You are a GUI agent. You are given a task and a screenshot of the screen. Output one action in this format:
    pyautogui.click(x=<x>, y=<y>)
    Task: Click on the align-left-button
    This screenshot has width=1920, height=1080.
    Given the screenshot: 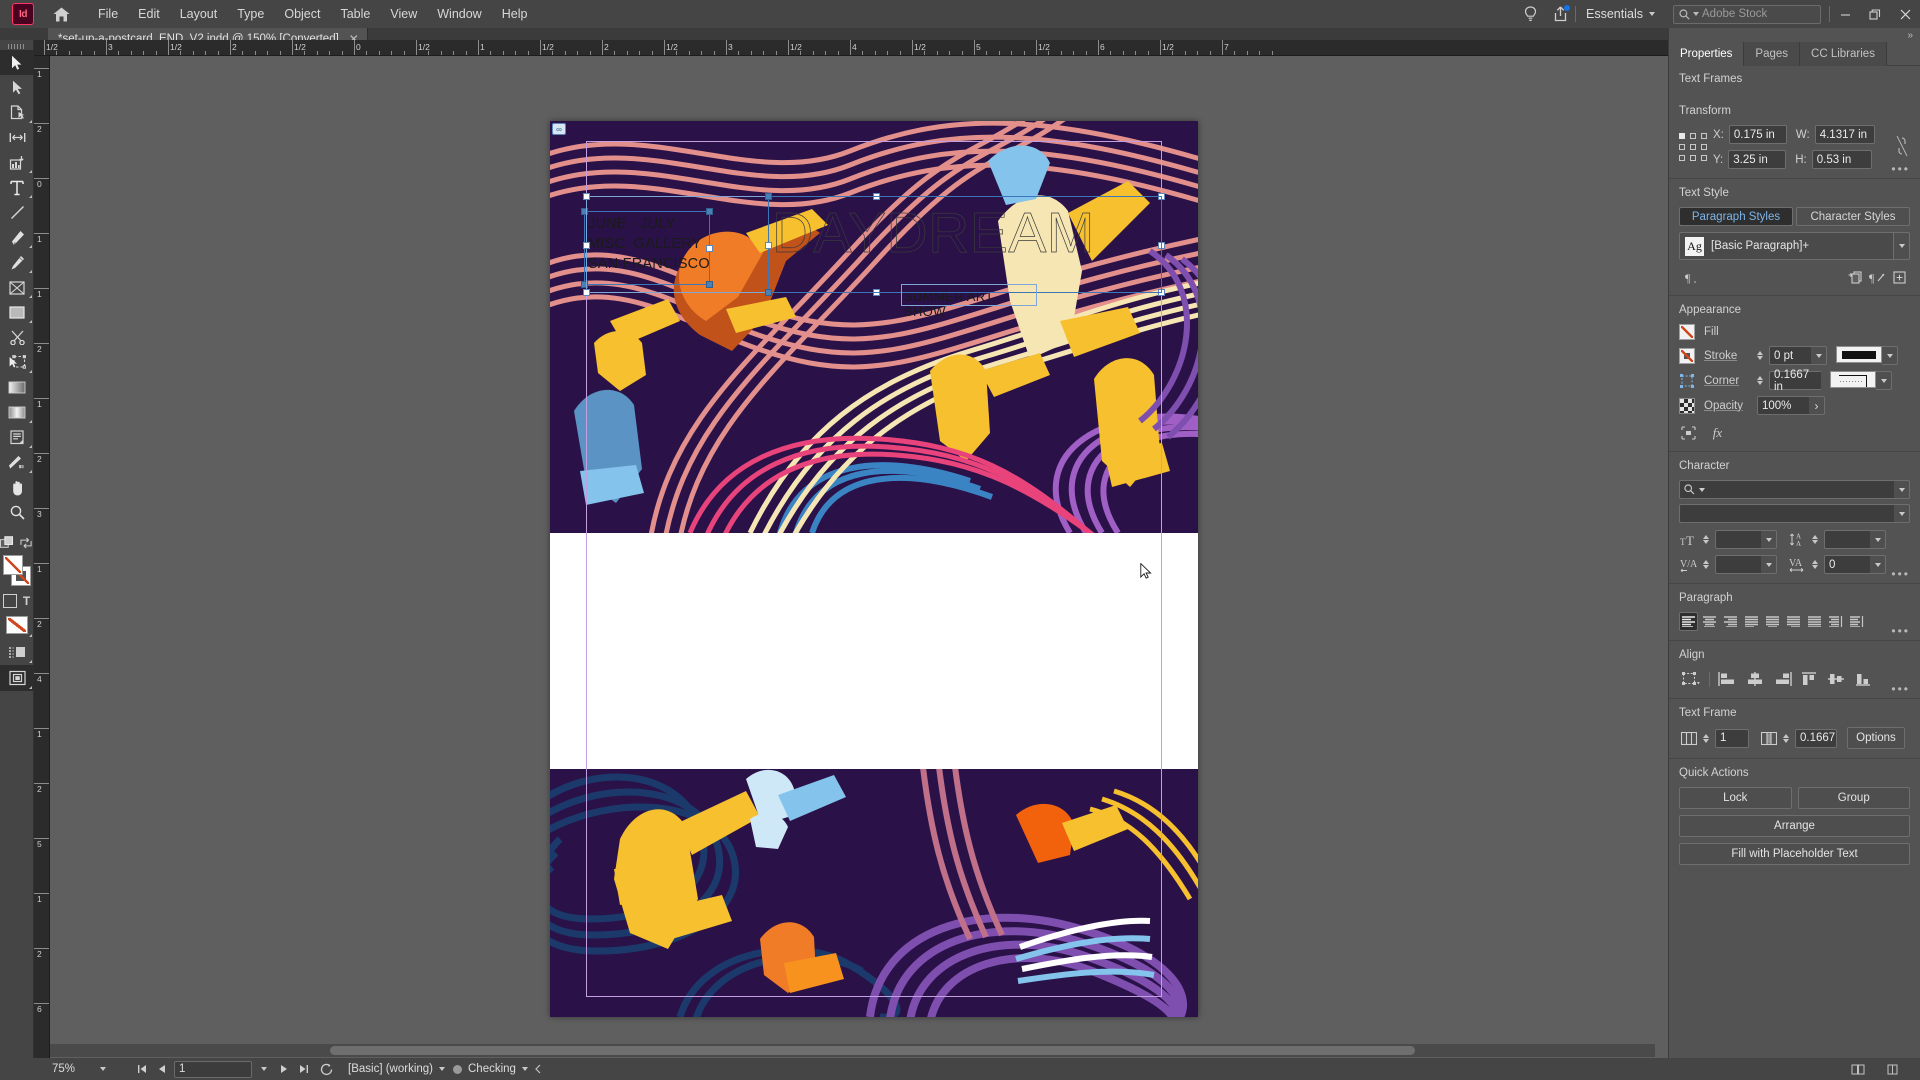 What is the action you would take?
    pyautogui.click(x=1688, y=621)
    